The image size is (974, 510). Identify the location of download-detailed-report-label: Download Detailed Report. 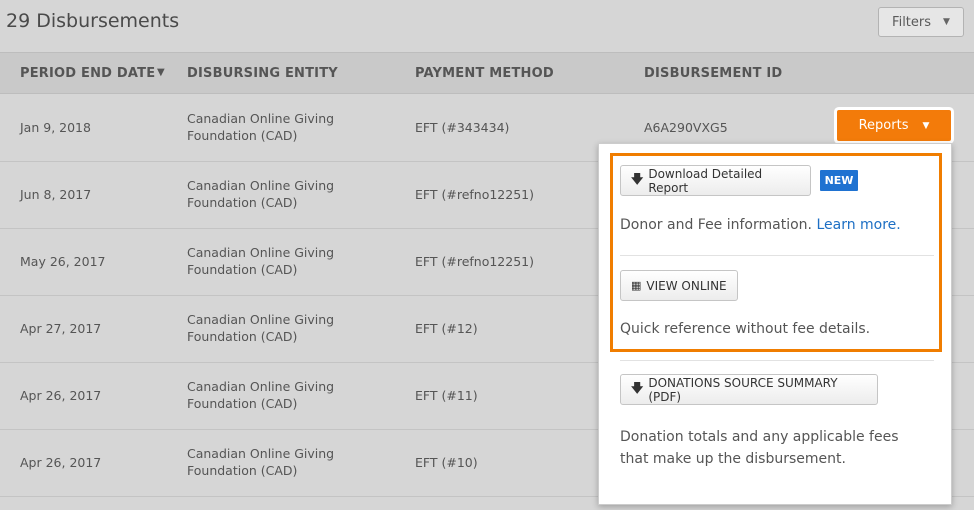
(705, 180).